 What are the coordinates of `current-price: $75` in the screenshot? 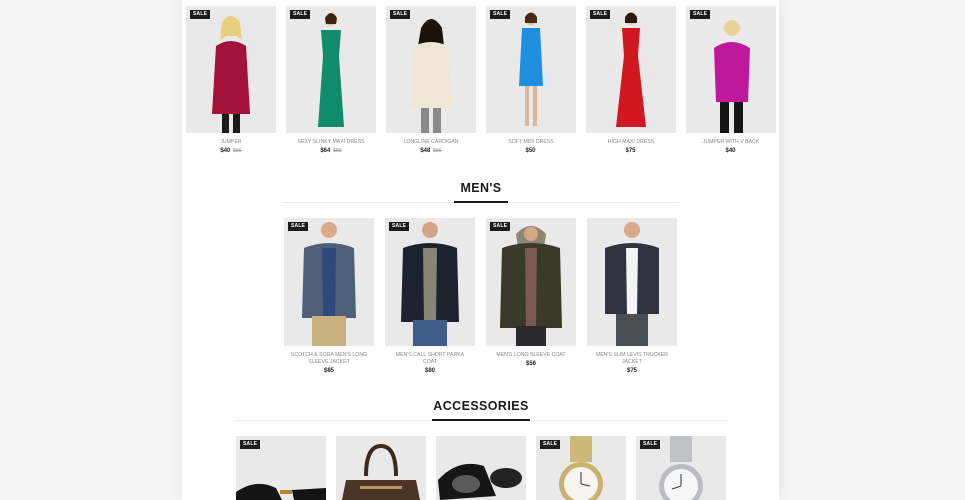 It's located at (630, 151).